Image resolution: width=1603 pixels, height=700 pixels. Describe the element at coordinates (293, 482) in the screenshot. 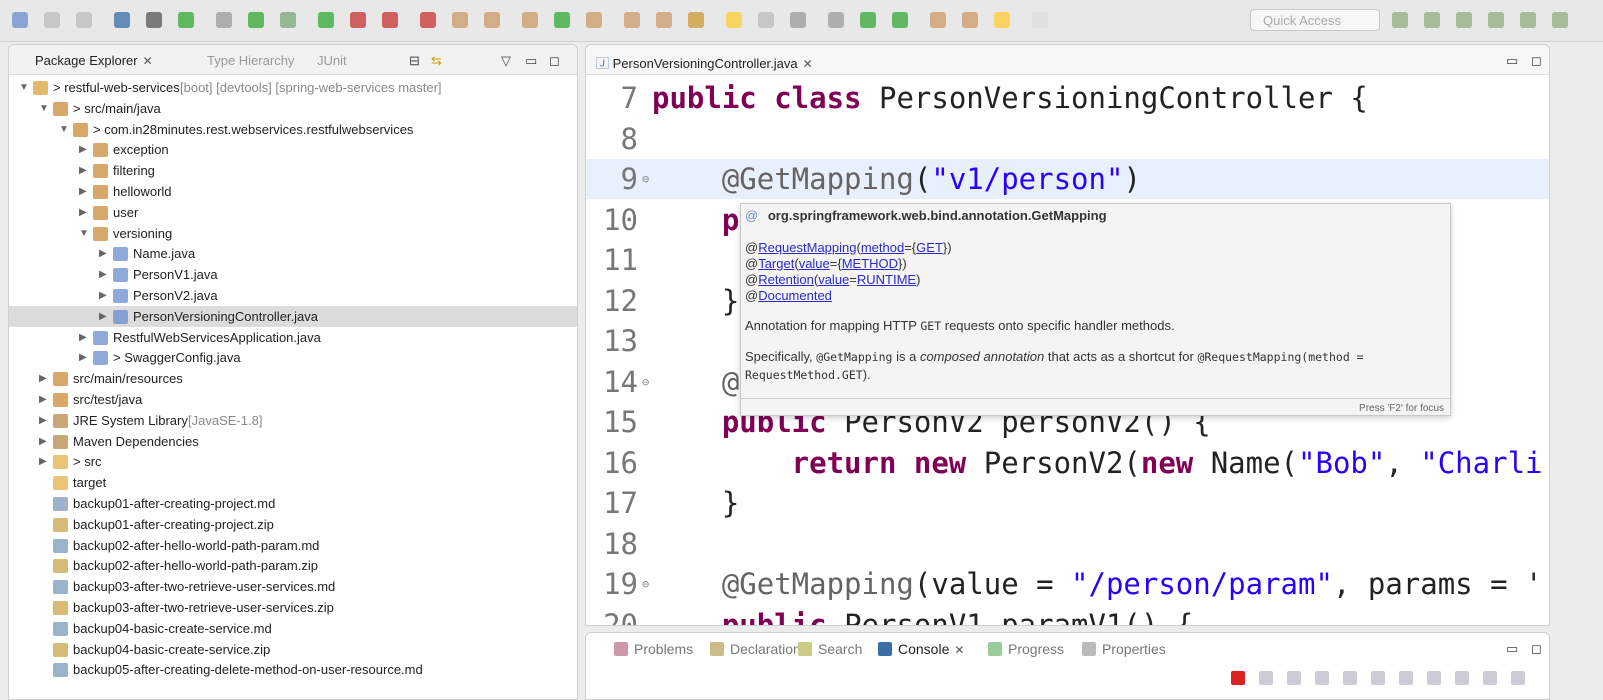

I see `tree-item: target` at that location.